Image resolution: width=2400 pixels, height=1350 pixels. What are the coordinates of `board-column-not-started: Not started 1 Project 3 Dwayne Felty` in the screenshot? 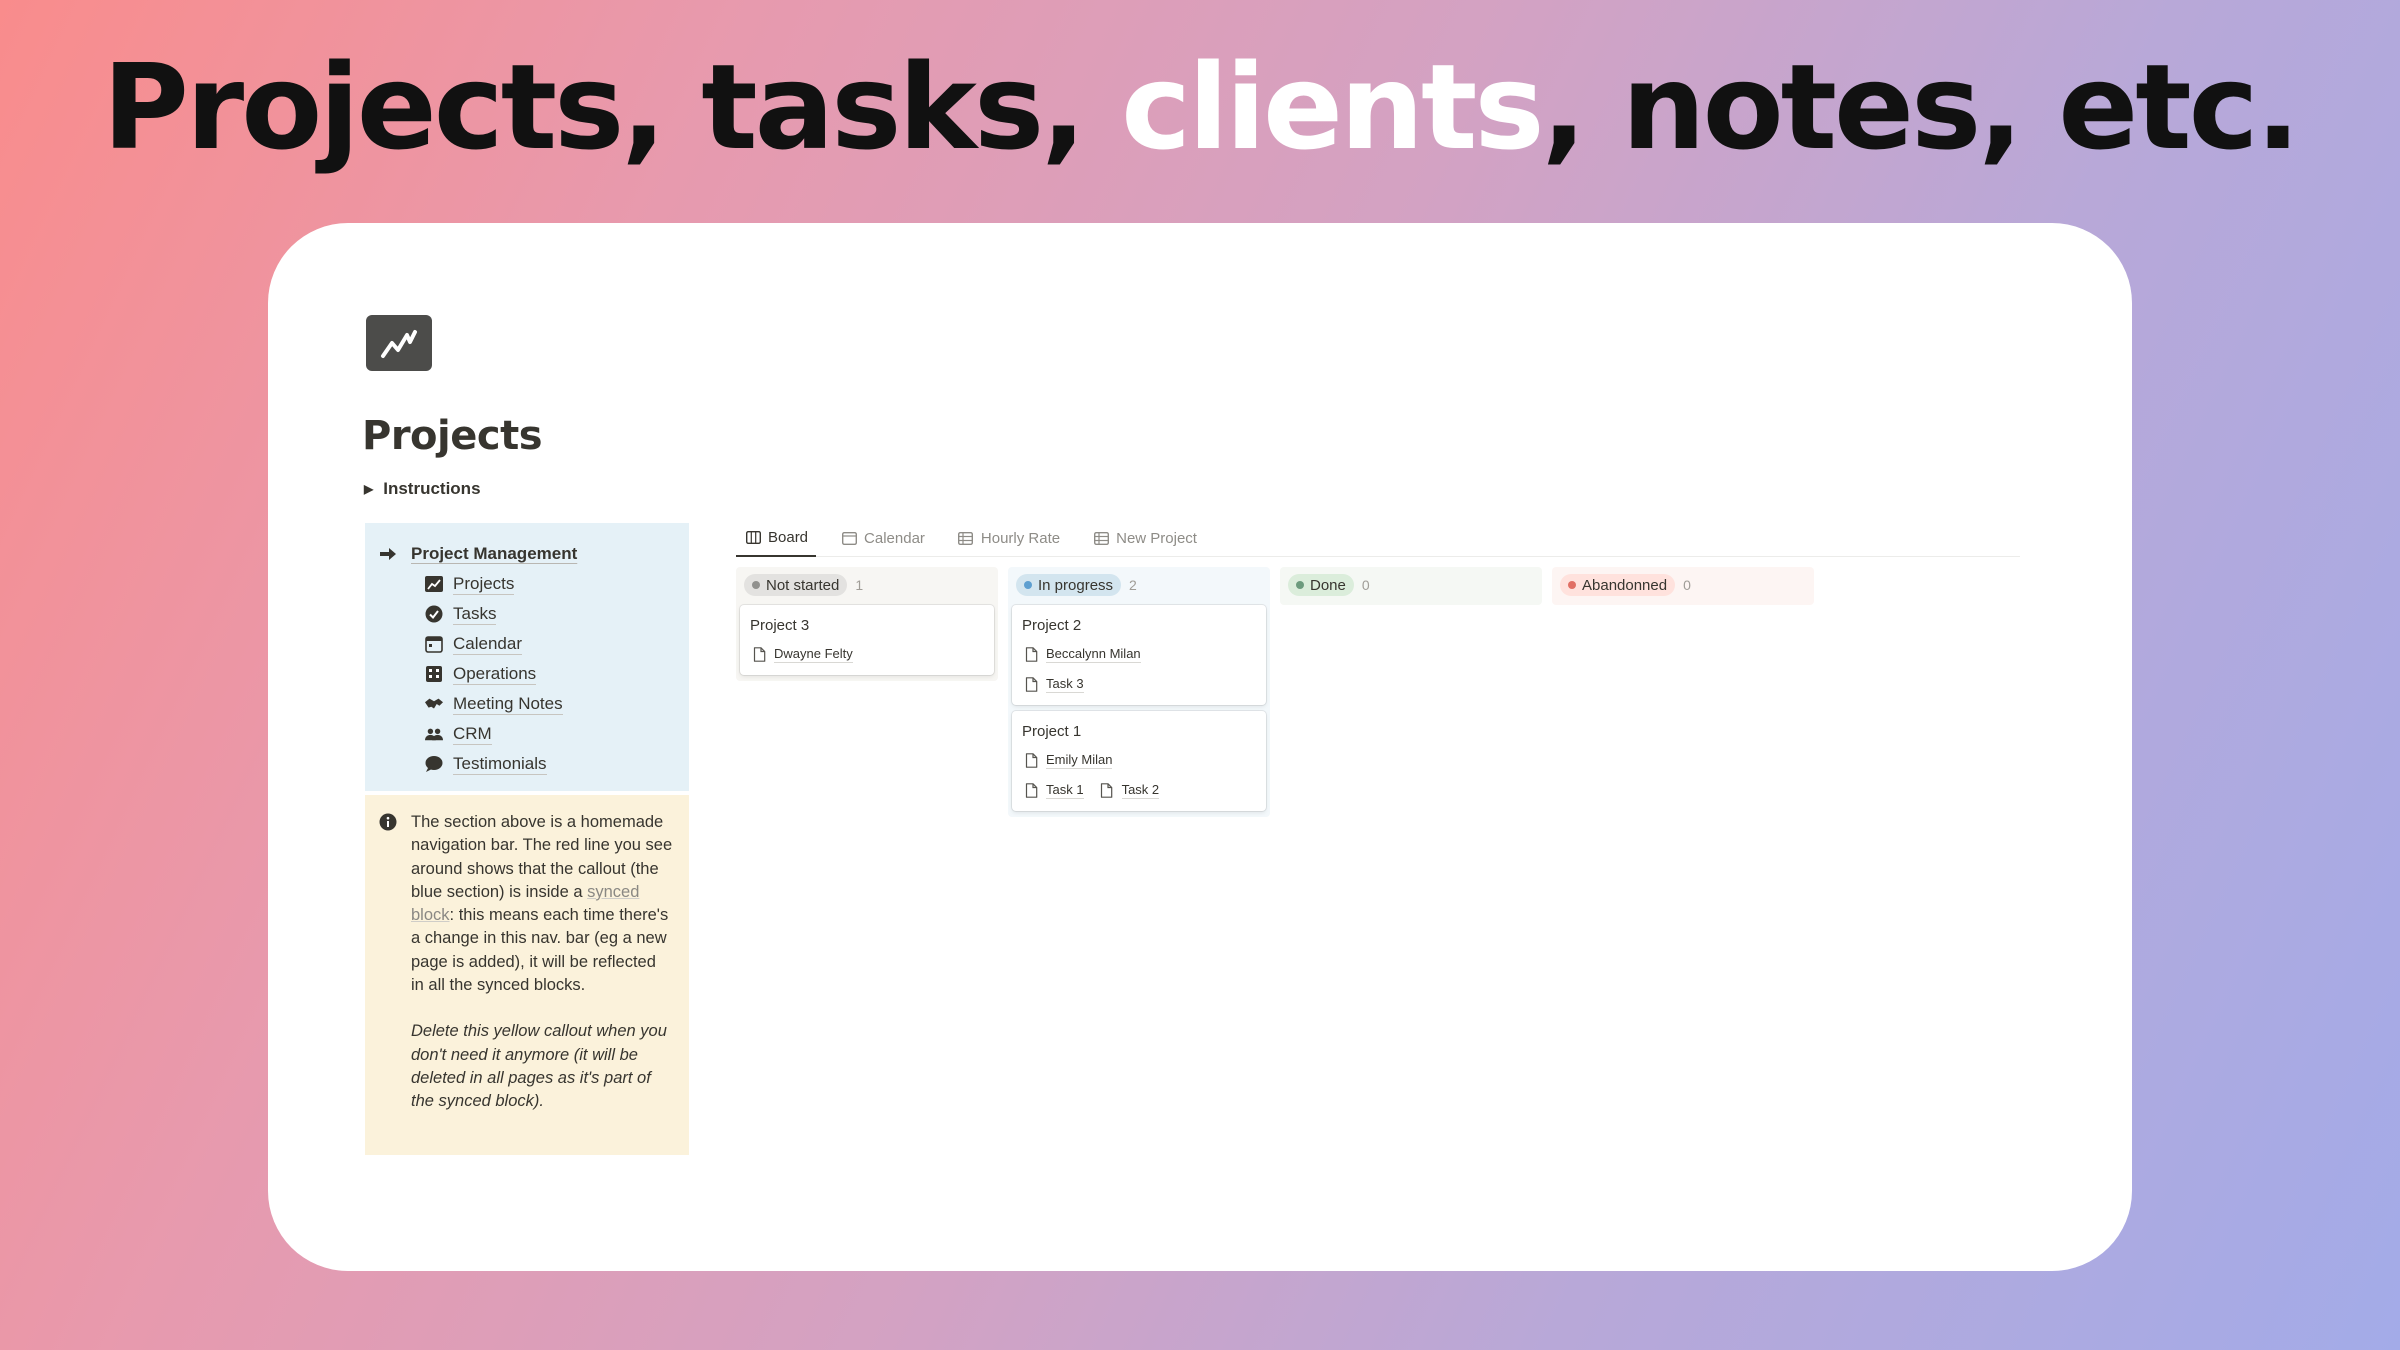 It's located at (867, 624).